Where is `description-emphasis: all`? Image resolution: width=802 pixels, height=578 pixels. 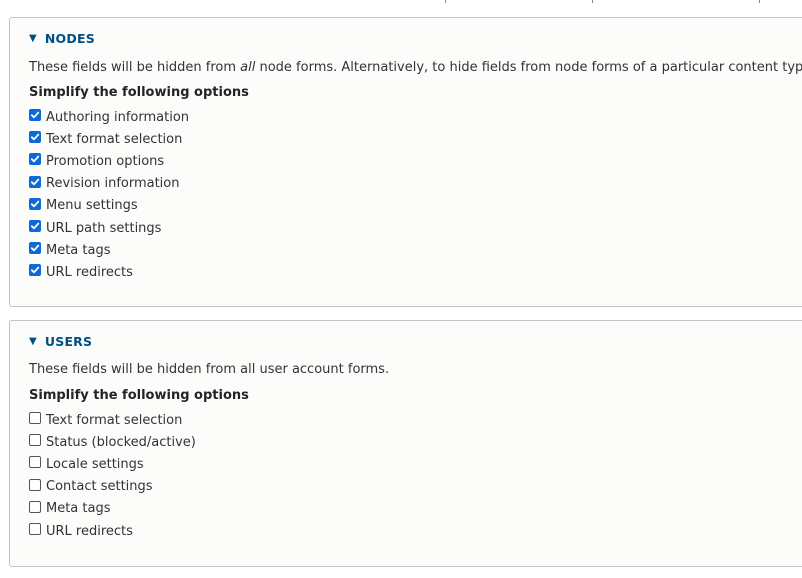 description-emphasis: all is located at coordinates (248, 67).